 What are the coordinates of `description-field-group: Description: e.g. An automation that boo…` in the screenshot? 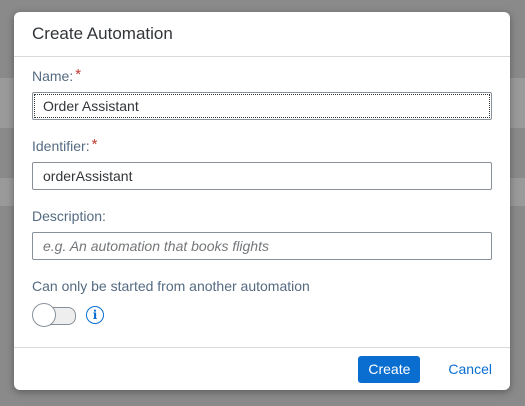 It's located at (262, 234).